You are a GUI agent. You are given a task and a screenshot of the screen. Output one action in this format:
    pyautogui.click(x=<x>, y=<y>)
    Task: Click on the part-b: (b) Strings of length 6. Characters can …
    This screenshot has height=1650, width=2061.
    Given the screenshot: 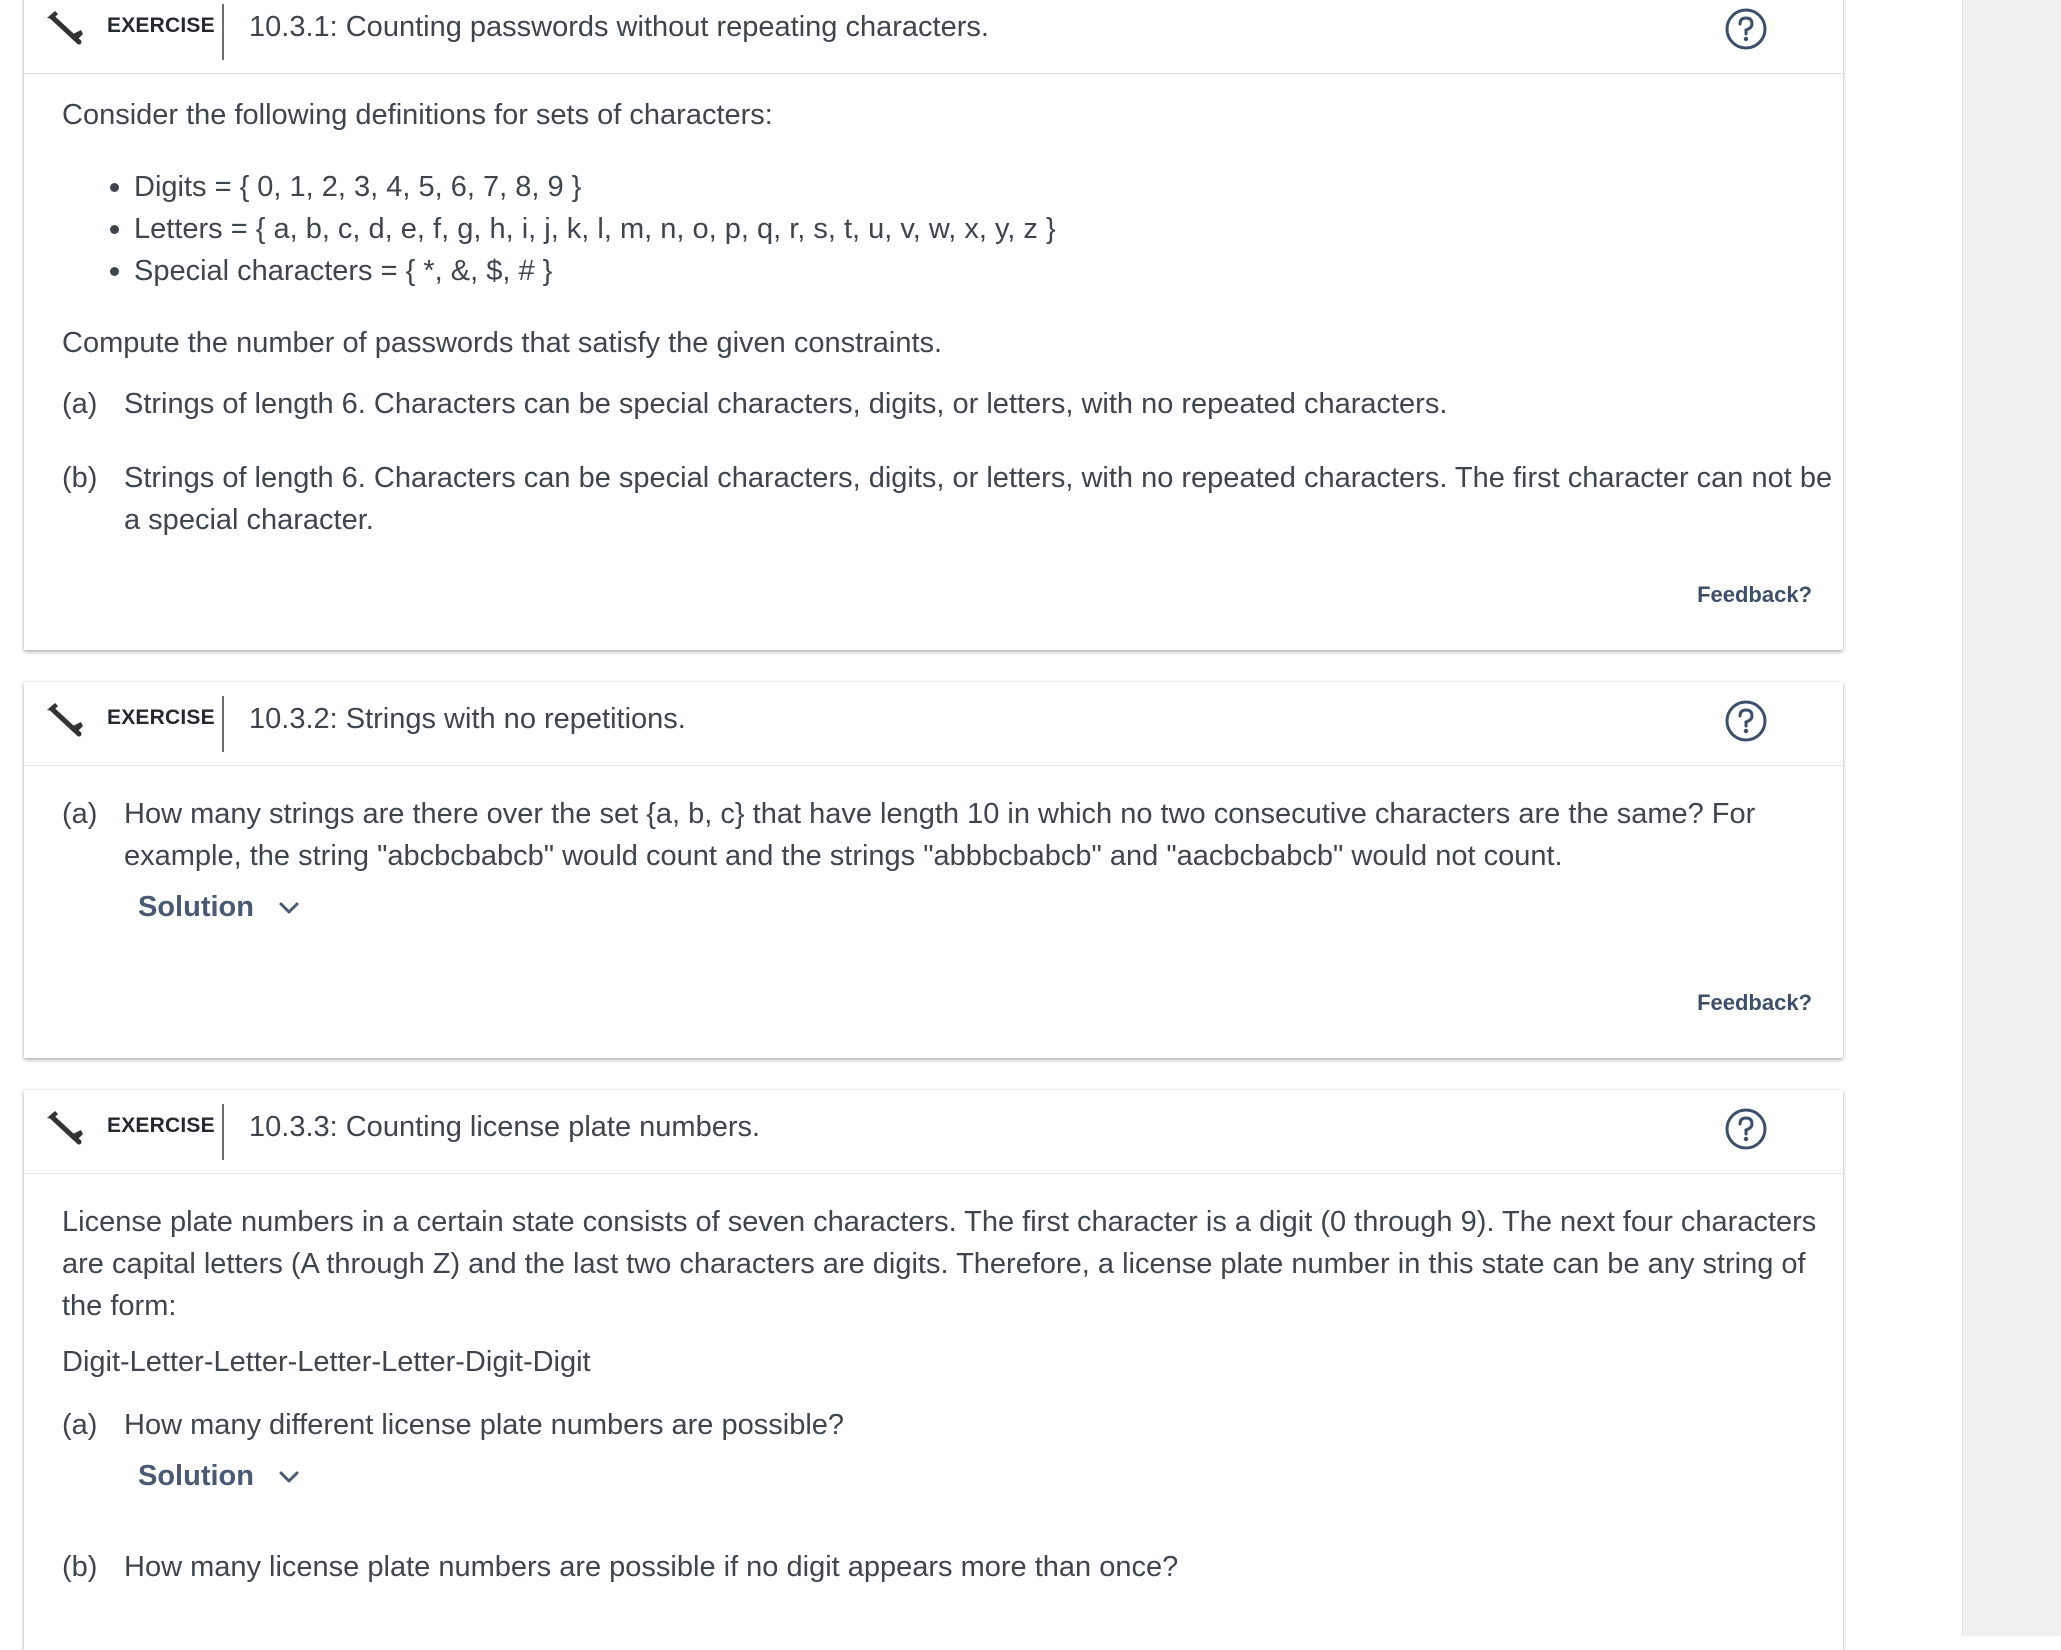 What is the action you would take?
    pyautogui.click(x=952, y=499)
    